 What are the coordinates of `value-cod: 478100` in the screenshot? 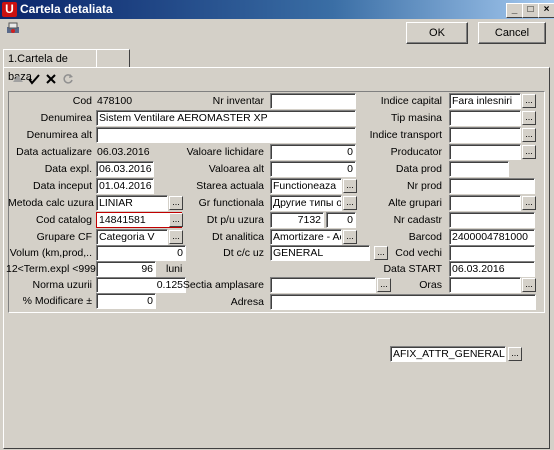 It's located at (115, 101).